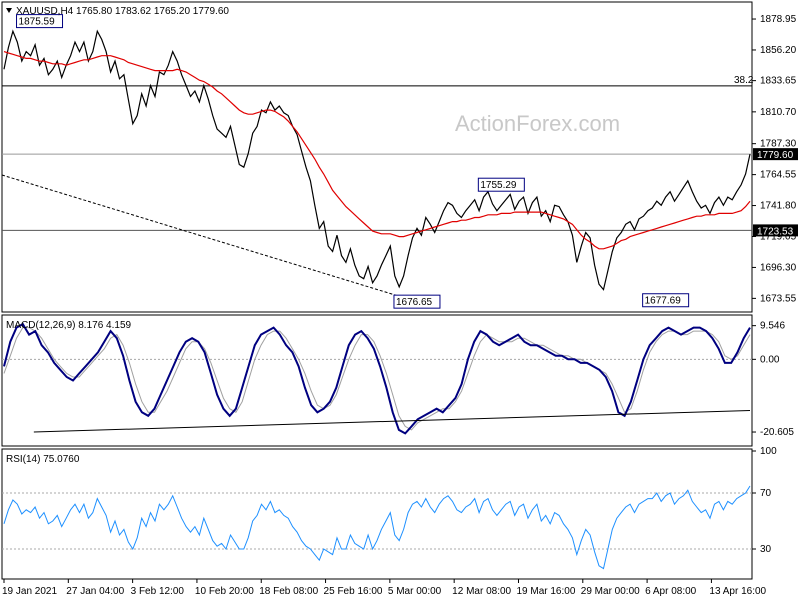 This screenshot has height=600, width=800. I want to click on x-tick-label: 3 Feb 12:00, so click(158, 591).